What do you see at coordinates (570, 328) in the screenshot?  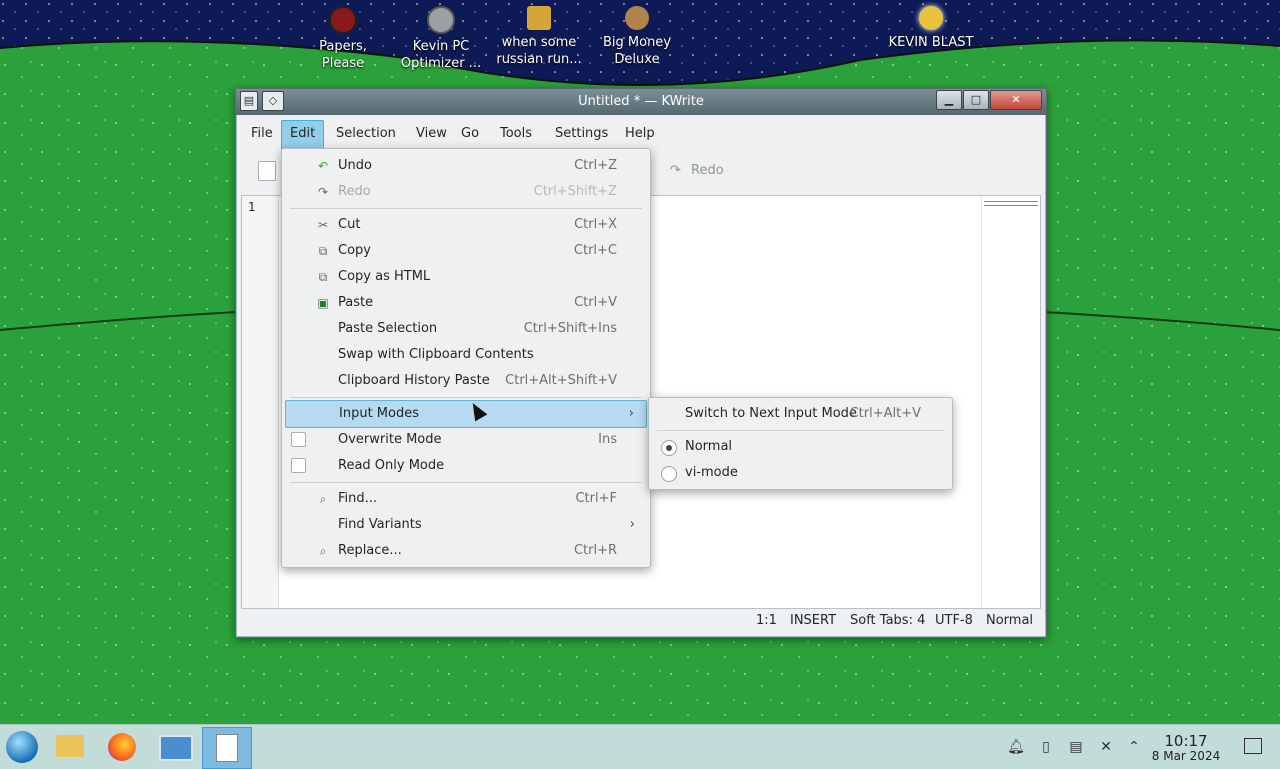 I see `menu-item-shortcut: Ctrl+Shift+Ins` at bounding box center [570, 328].